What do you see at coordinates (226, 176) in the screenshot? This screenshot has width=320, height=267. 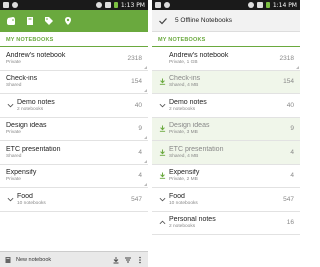 I see `notebook-row: Expensify Private, 2 MB 4` at bounding box center [226, 176].